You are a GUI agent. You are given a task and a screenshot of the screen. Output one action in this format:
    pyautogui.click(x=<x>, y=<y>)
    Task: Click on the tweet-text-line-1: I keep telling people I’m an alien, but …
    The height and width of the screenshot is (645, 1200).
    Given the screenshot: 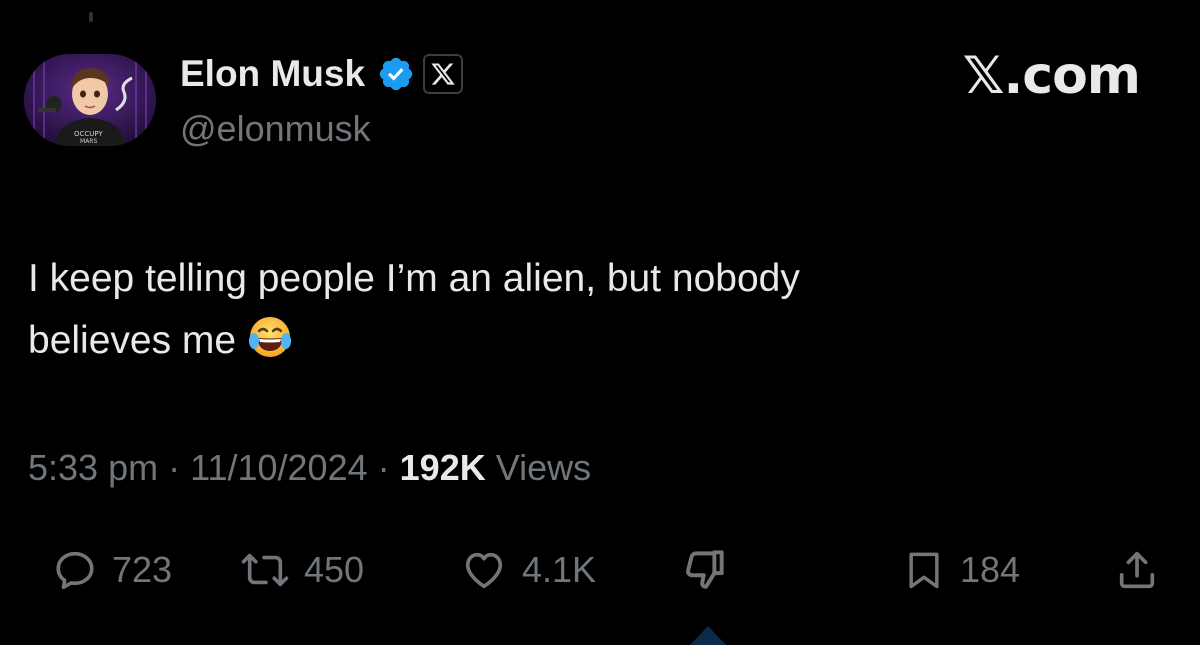 What is the action you would take?
    pyautogui.click(x=414, y=278)
    